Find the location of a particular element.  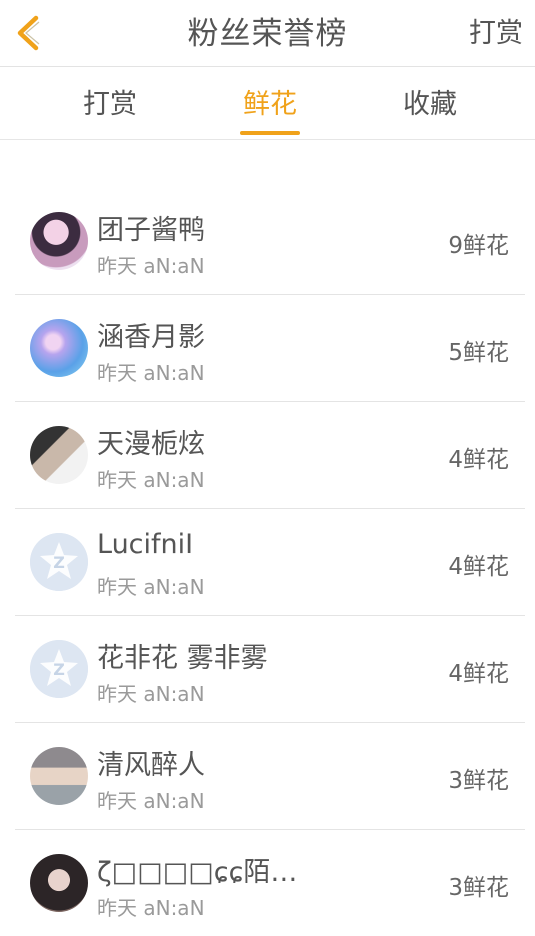

list-item: Z 花非花 雾非雾 昨天 aN:aN 4鲜花 is located at coordinates (270, 669).